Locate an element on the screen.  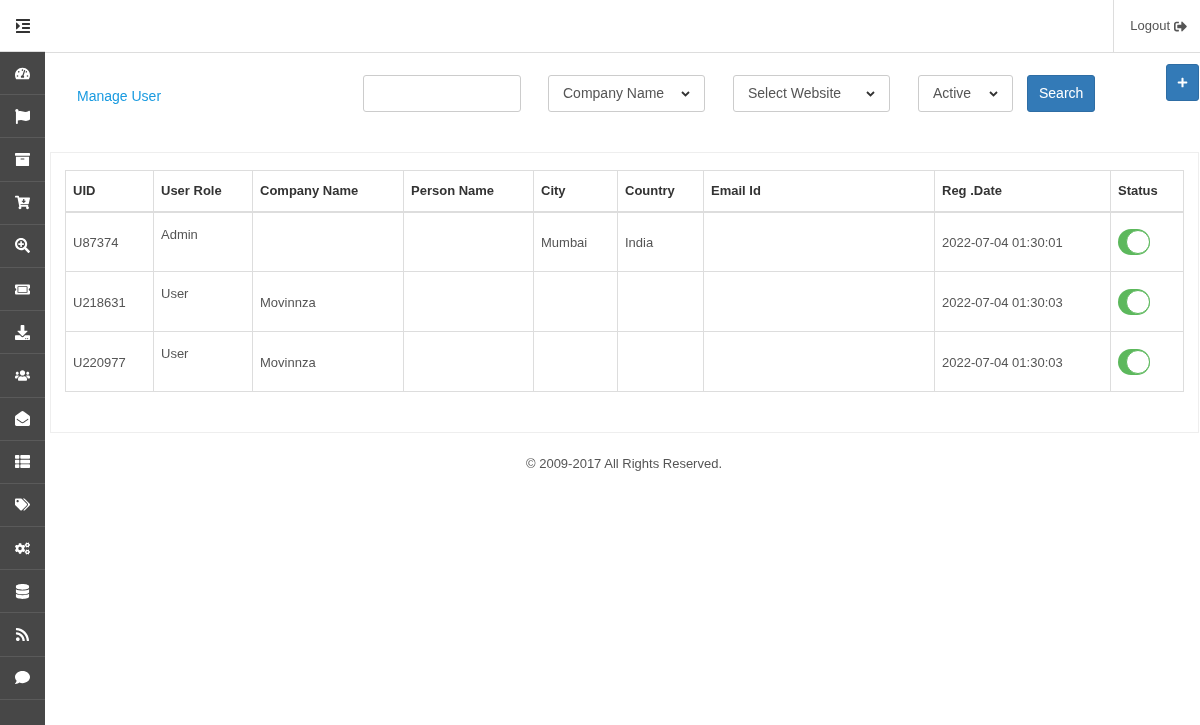
column-header: User Role is located at coordinates (203, 191).